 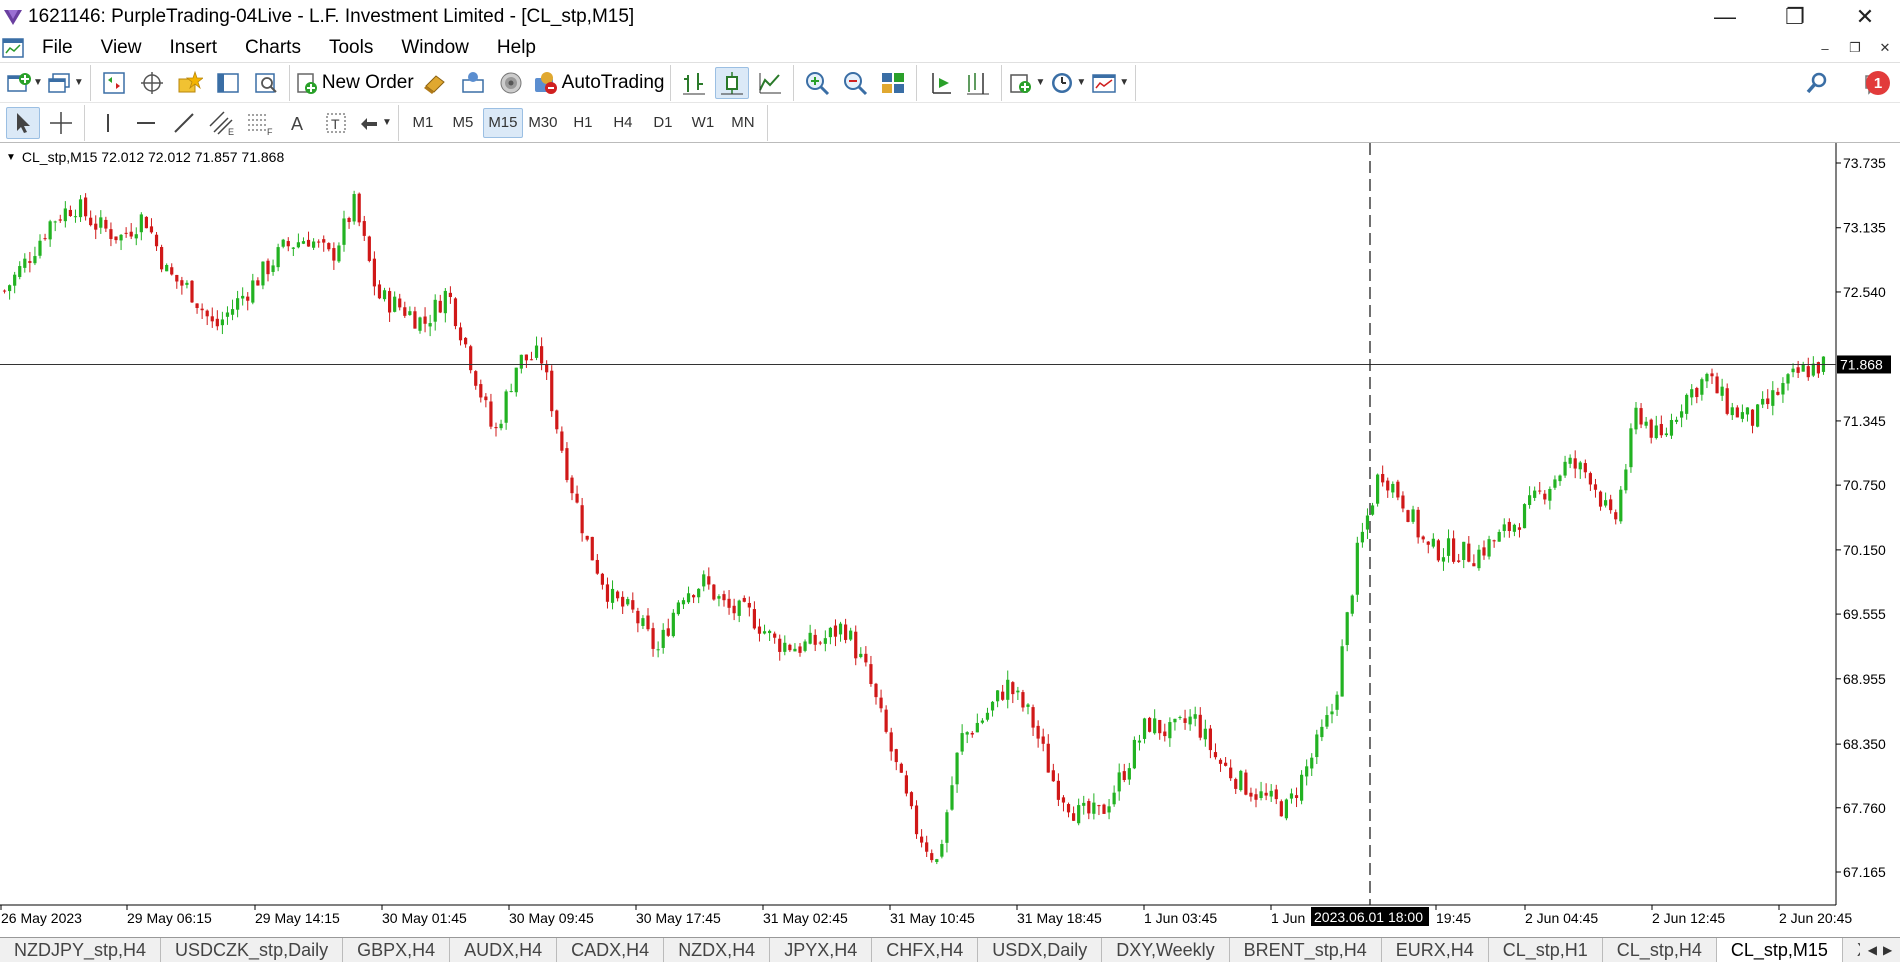 What do you see at coordinates (1795, 16) in the screenshot?
I see `restore-button: ❐` at bounding box center [1795, 16].